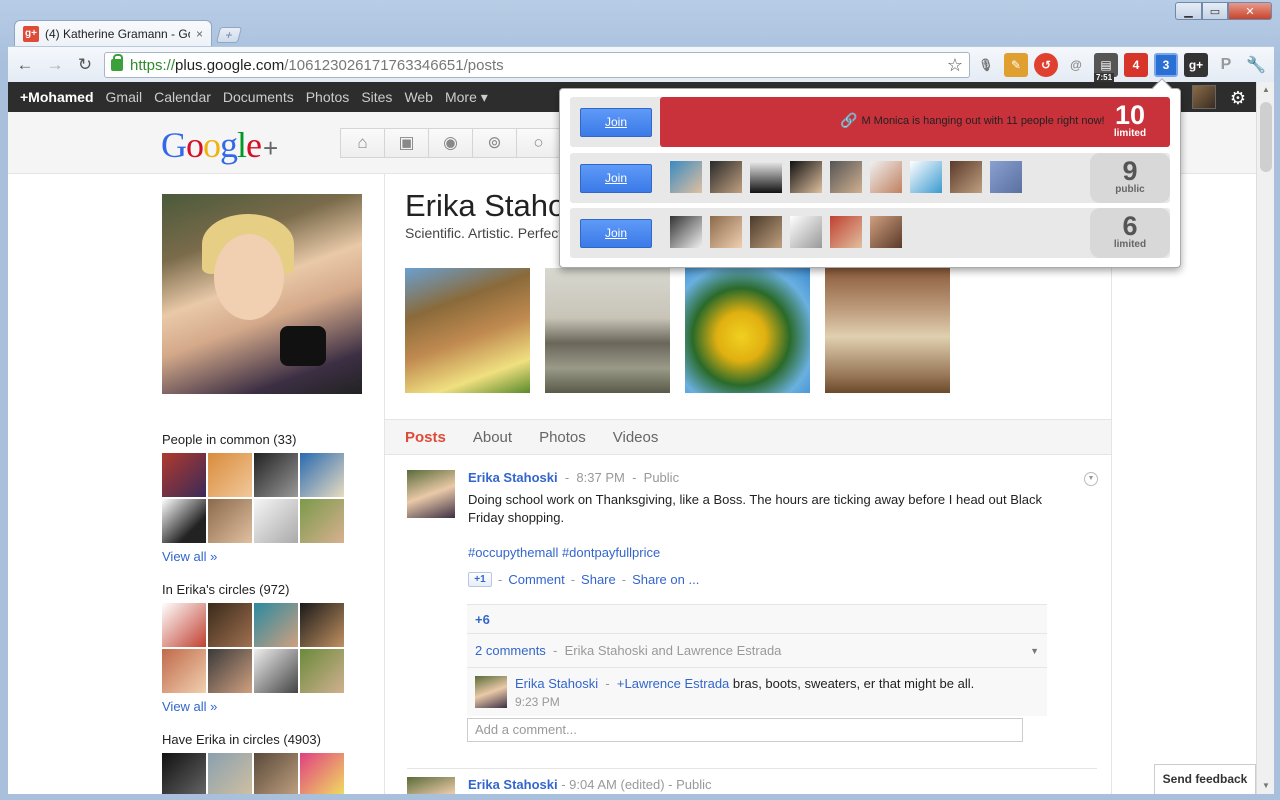 Image resolution: width=1280 pixels, height=800 pixels. Describe the element at coordinates (1266, 137) in the screenshot. I see `scroll-thumb` at that location.